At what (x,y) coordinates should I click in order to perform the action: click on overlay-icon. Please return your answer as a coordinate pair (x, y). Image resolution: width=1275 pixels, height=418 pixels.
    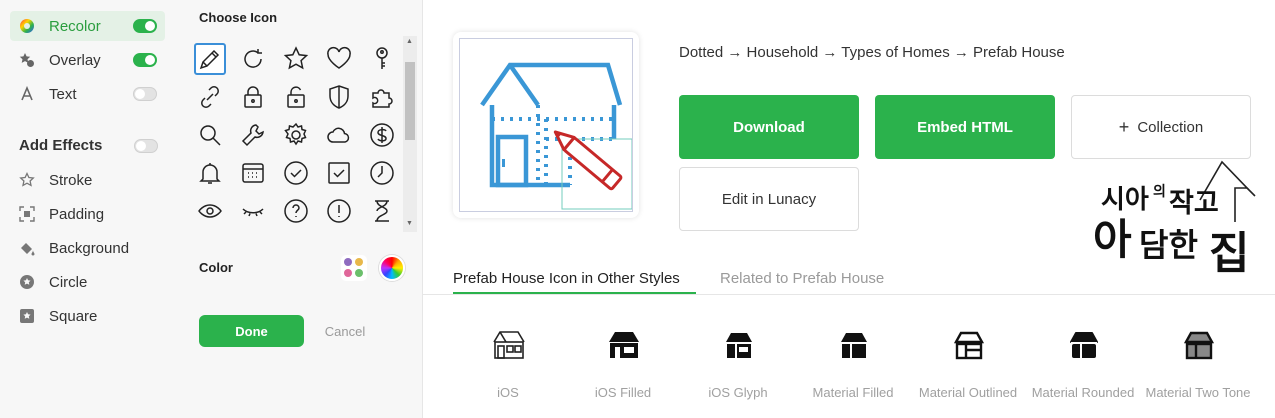
    Looking at the image, I should click on (27, 60).